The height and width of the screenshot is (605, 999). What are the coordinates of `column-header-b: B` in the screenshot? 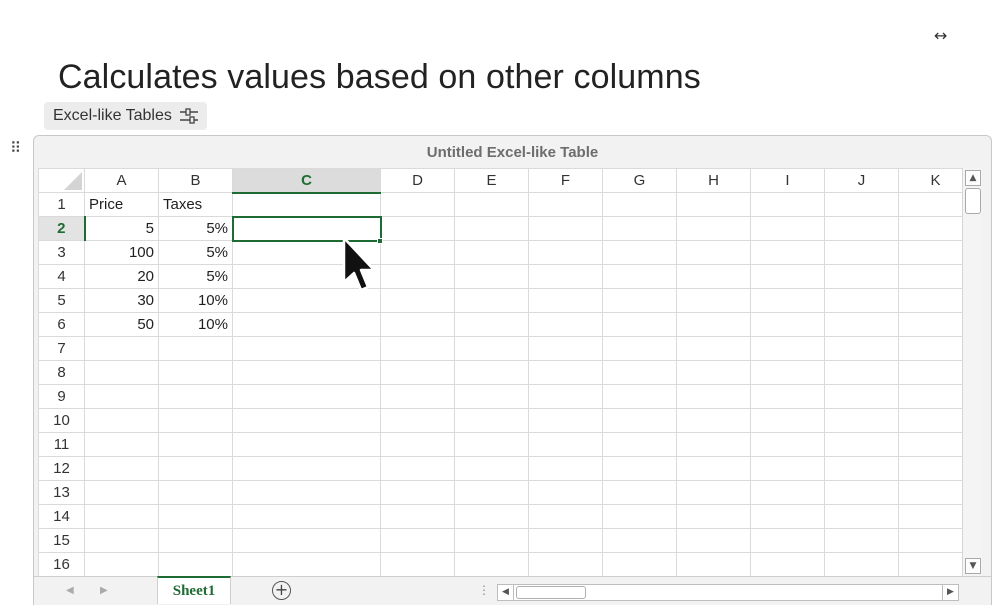 It's located at (195, 180).